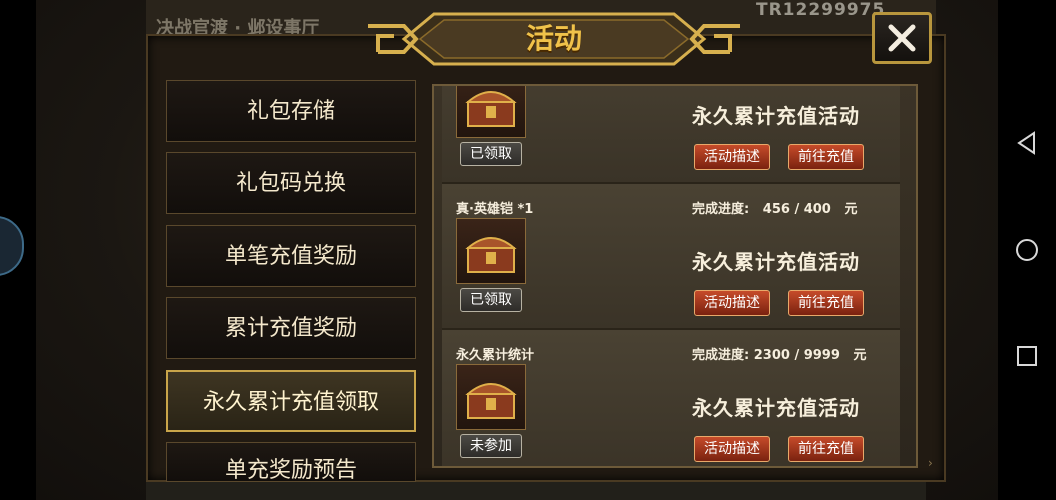 The width and height of the screenshot is (1056, 500). I want to click on sidebar-item-permanent-cumulative: 永久累计充值领取, so click(291, 401).